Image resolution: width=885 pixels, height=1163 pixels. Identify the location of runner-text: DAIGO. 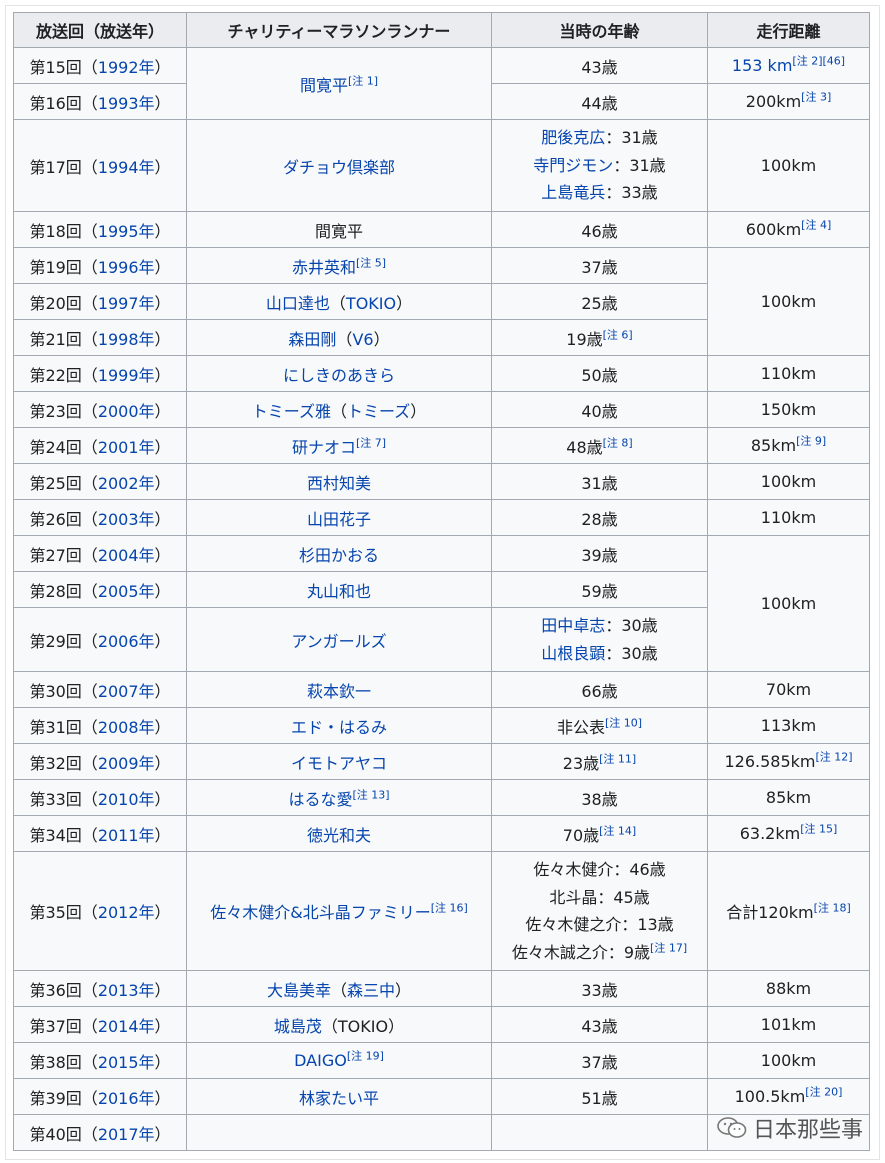
(320, 1060).